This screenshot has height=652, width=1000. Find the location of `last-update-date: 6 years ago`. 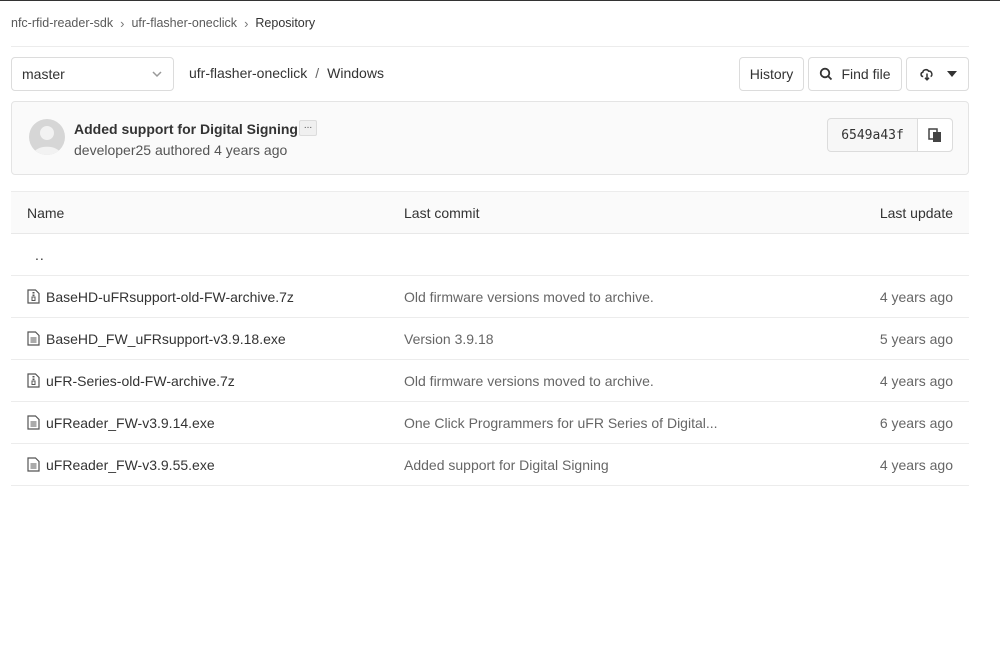

last-update-date: 6 years ago is located at coordinates (916, 422).